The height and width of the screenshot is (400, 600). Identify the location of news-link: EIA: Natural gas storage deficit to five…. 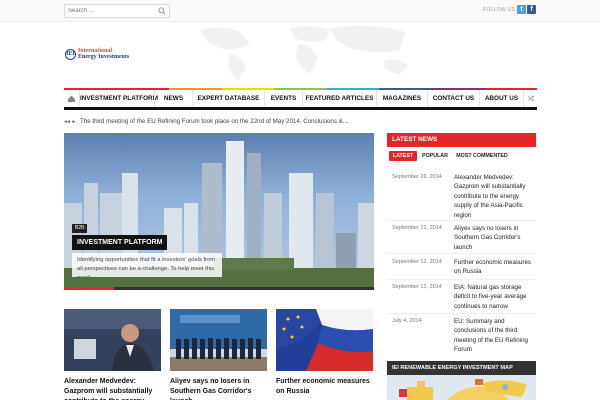
(495, 297).